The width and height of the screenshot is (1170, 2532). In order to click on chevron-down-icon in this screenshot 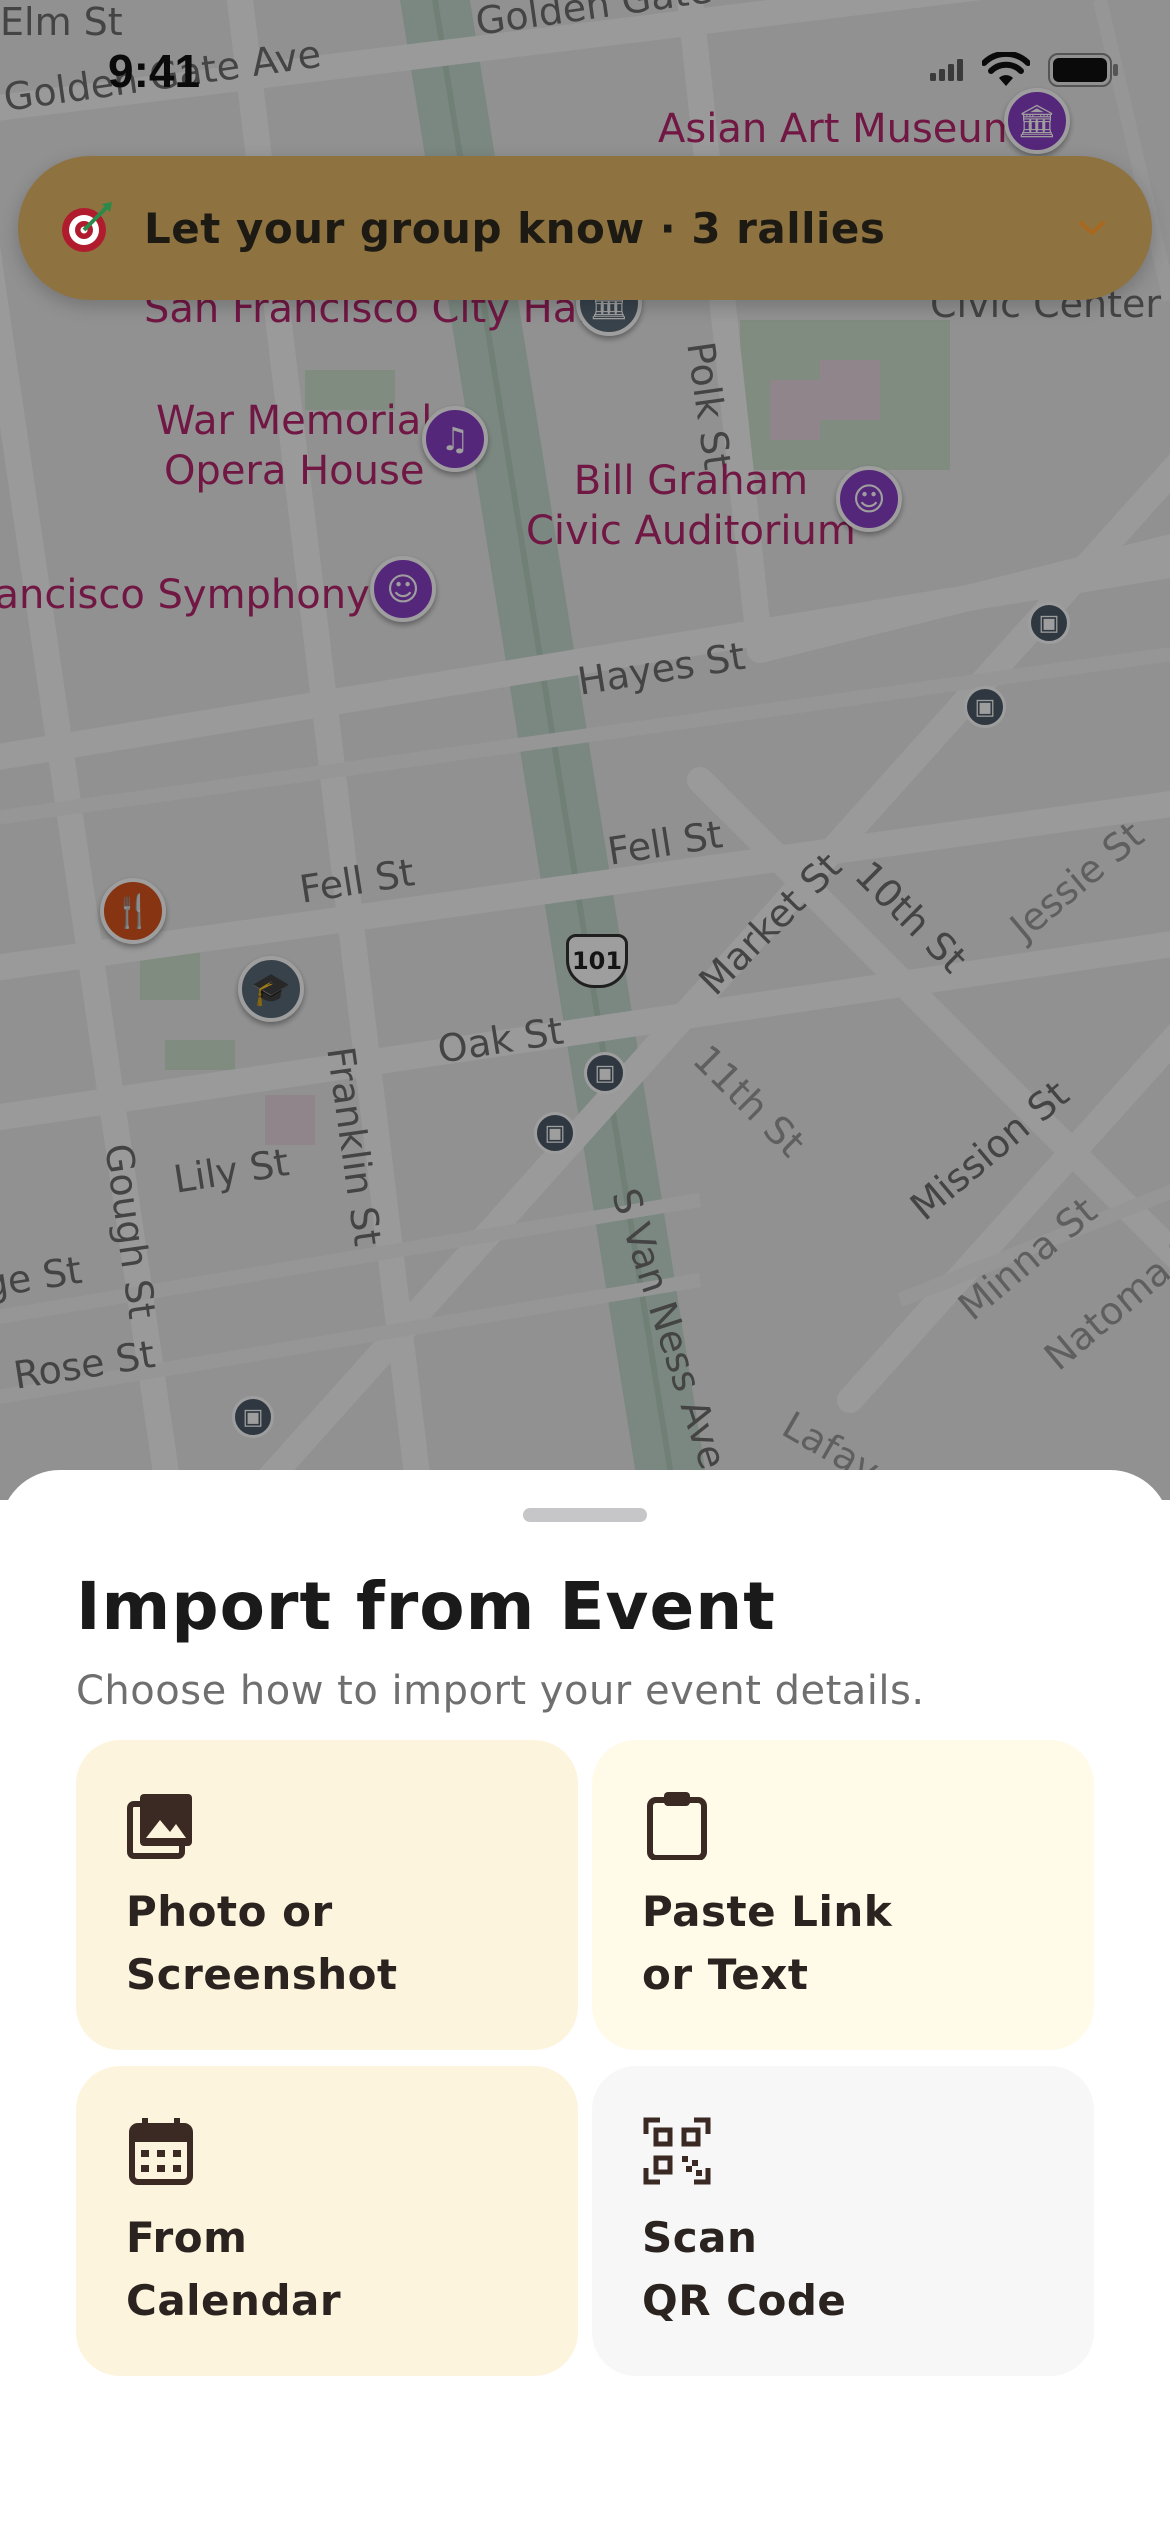, I will do `click(1092, 228)`.